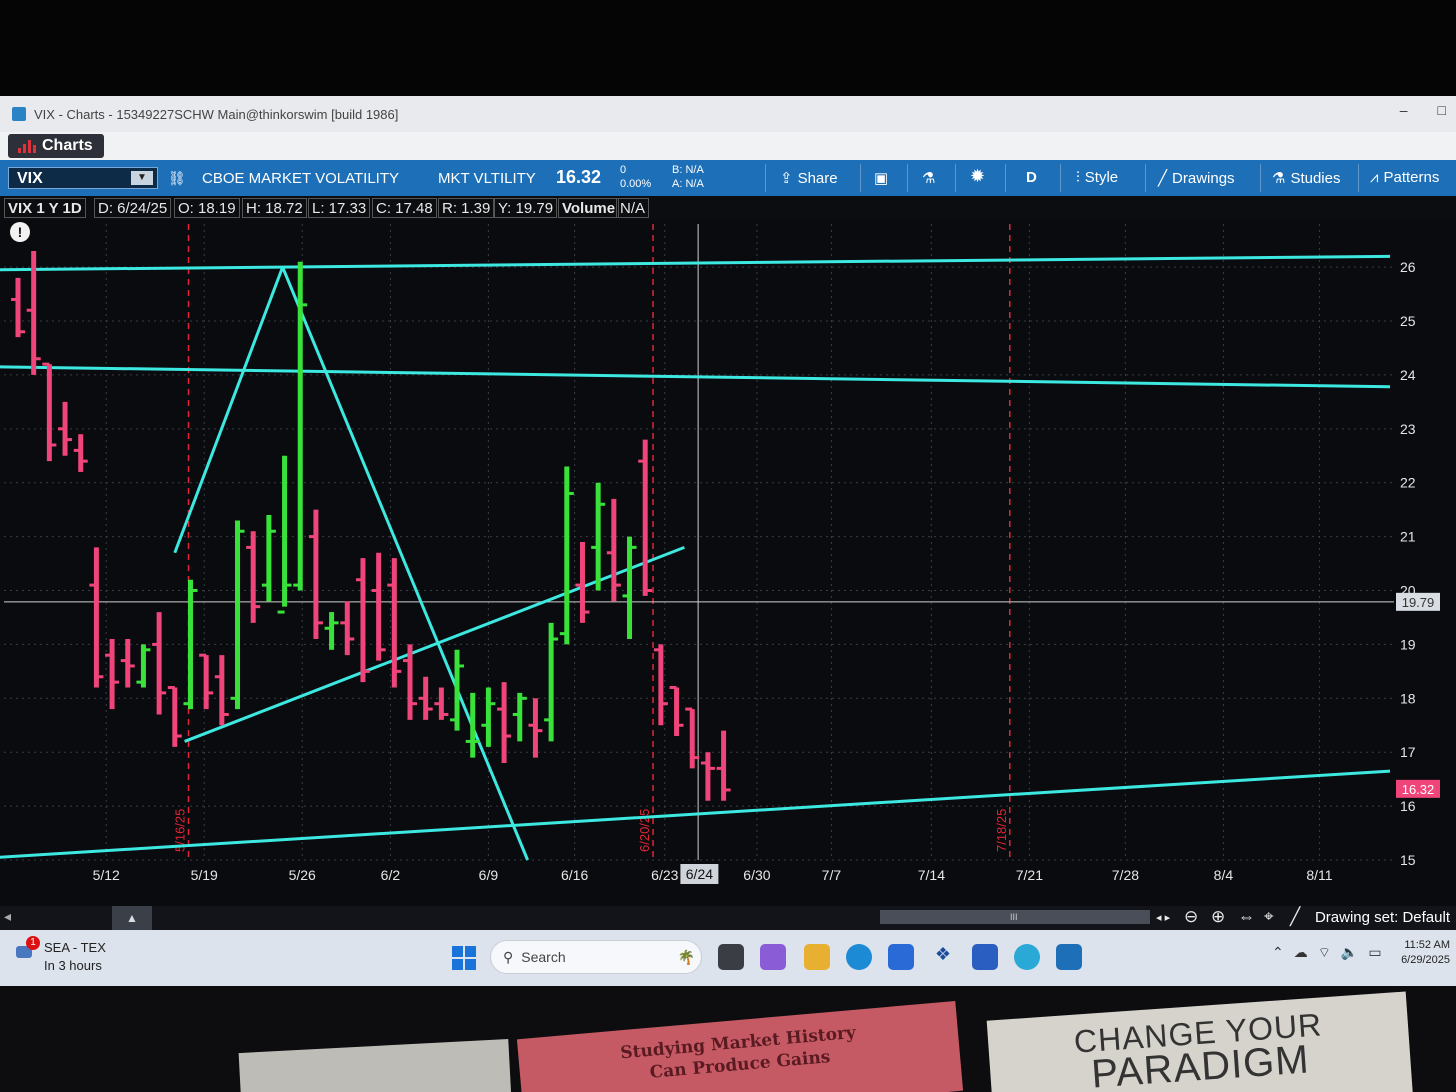 Image resolution: width=1456 pixels, height=1092 pixels. What do you see at coordinates (1349, 953) in the screenshot?
I see `volume-icon: 🔈` at bounding box center [1349, 953].